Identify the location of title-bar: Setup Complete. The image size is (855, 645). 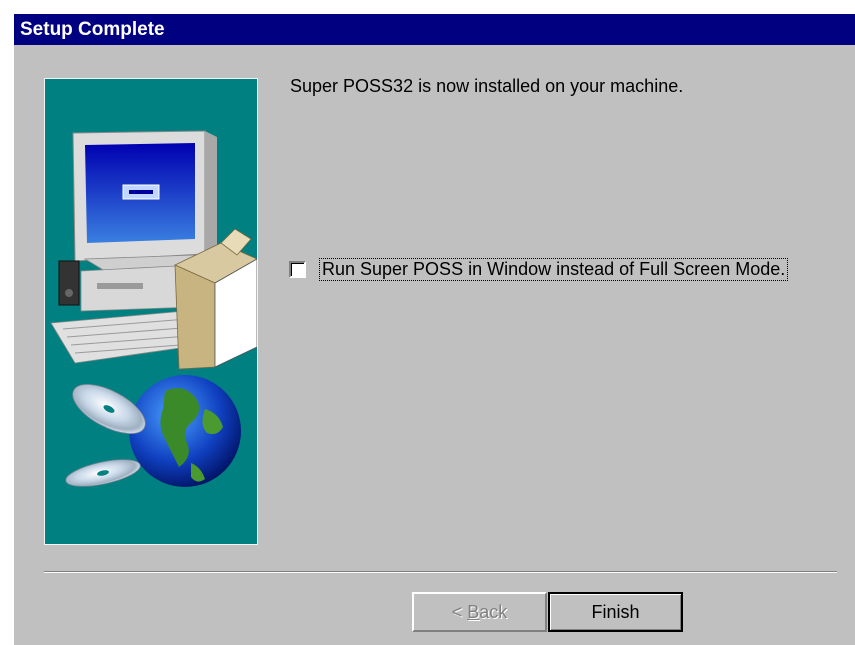
(434, 29).